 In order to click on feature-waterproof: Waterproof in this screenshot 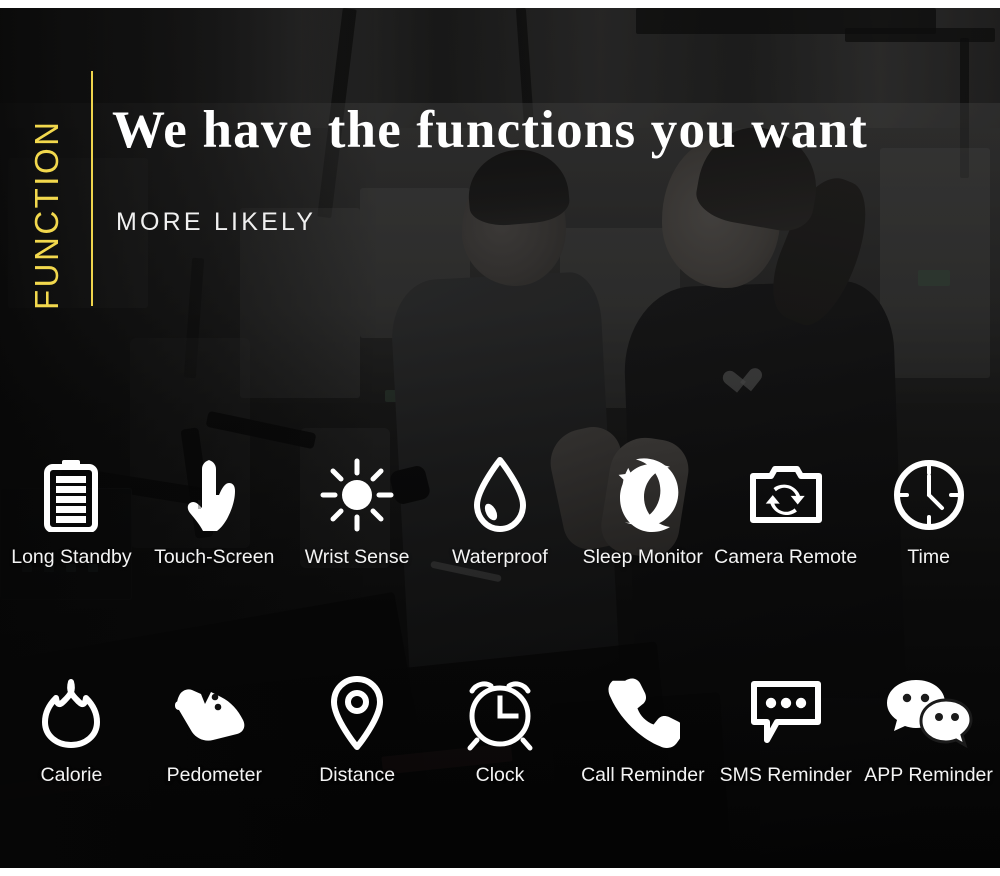, I will do `click(499, 512)`.